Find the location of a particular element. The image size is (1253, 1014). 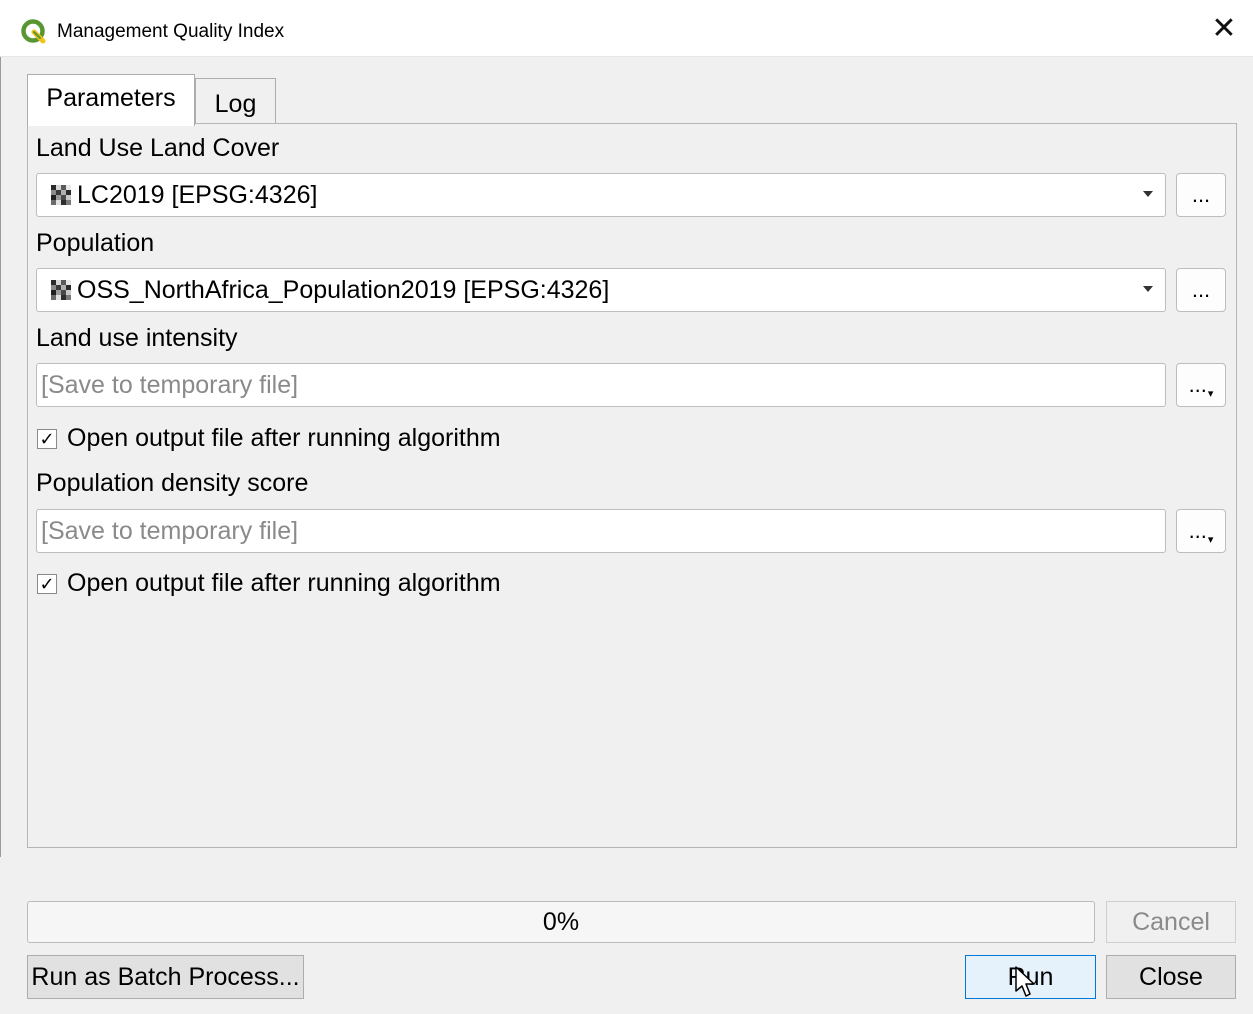

density-output-input is located at coordinates (601, 531).